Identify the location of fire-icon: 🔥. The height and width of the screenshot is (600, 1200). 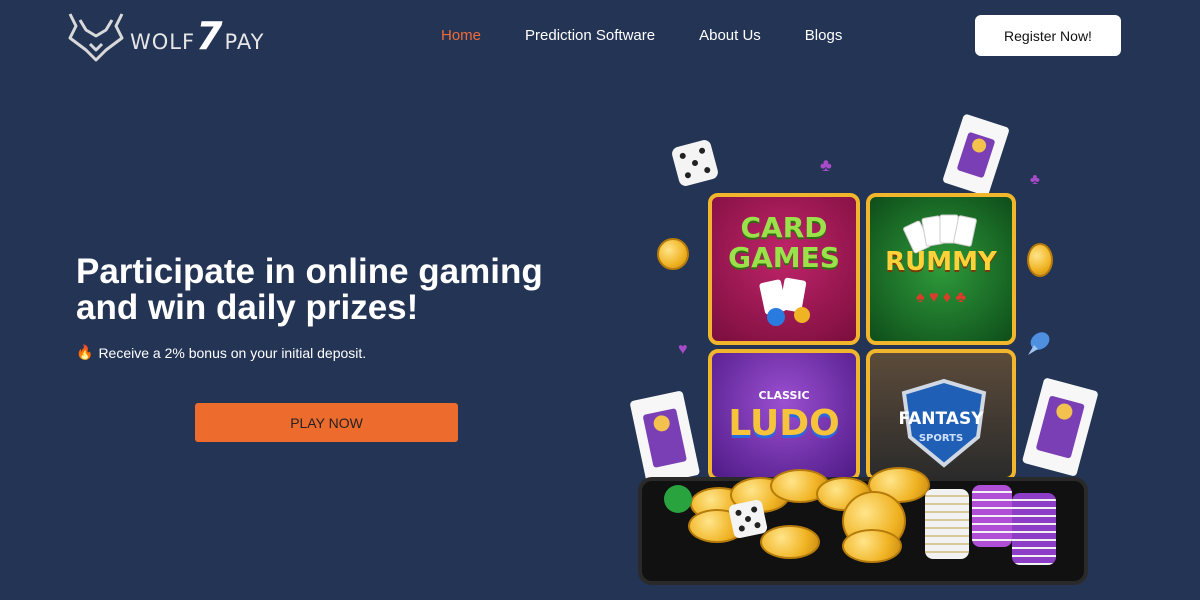
(85, 352).